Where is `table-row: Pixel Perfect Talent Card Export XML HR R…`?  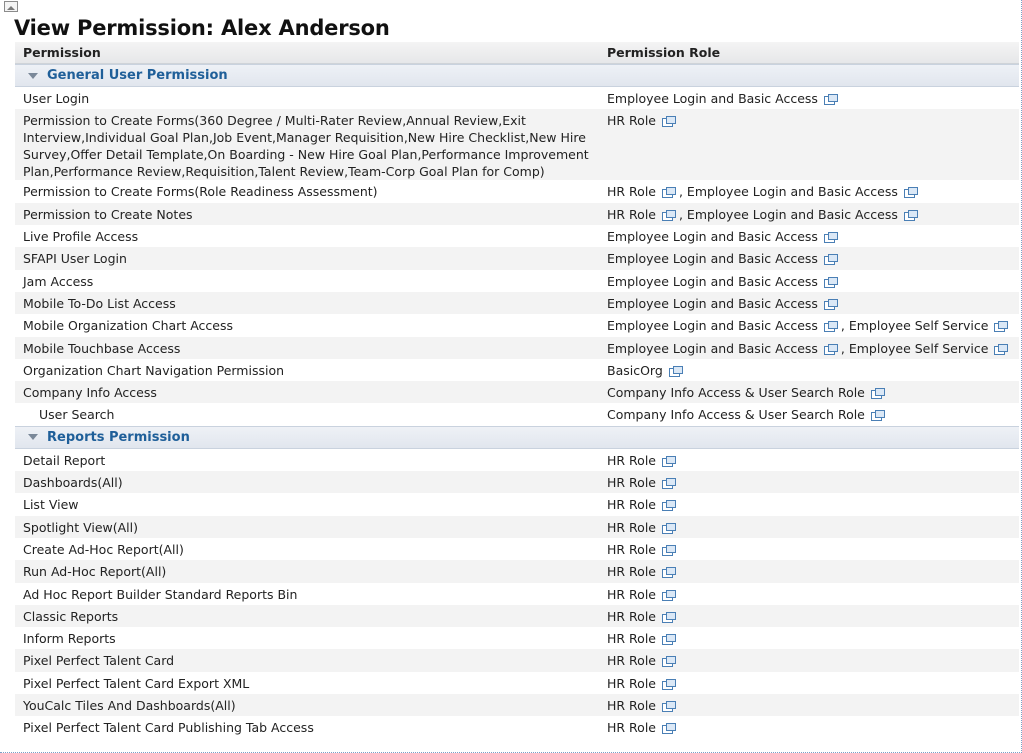 table-row: Pixel Perfect Talent Card Export XML HR R… is located at coordinates (517, 683).